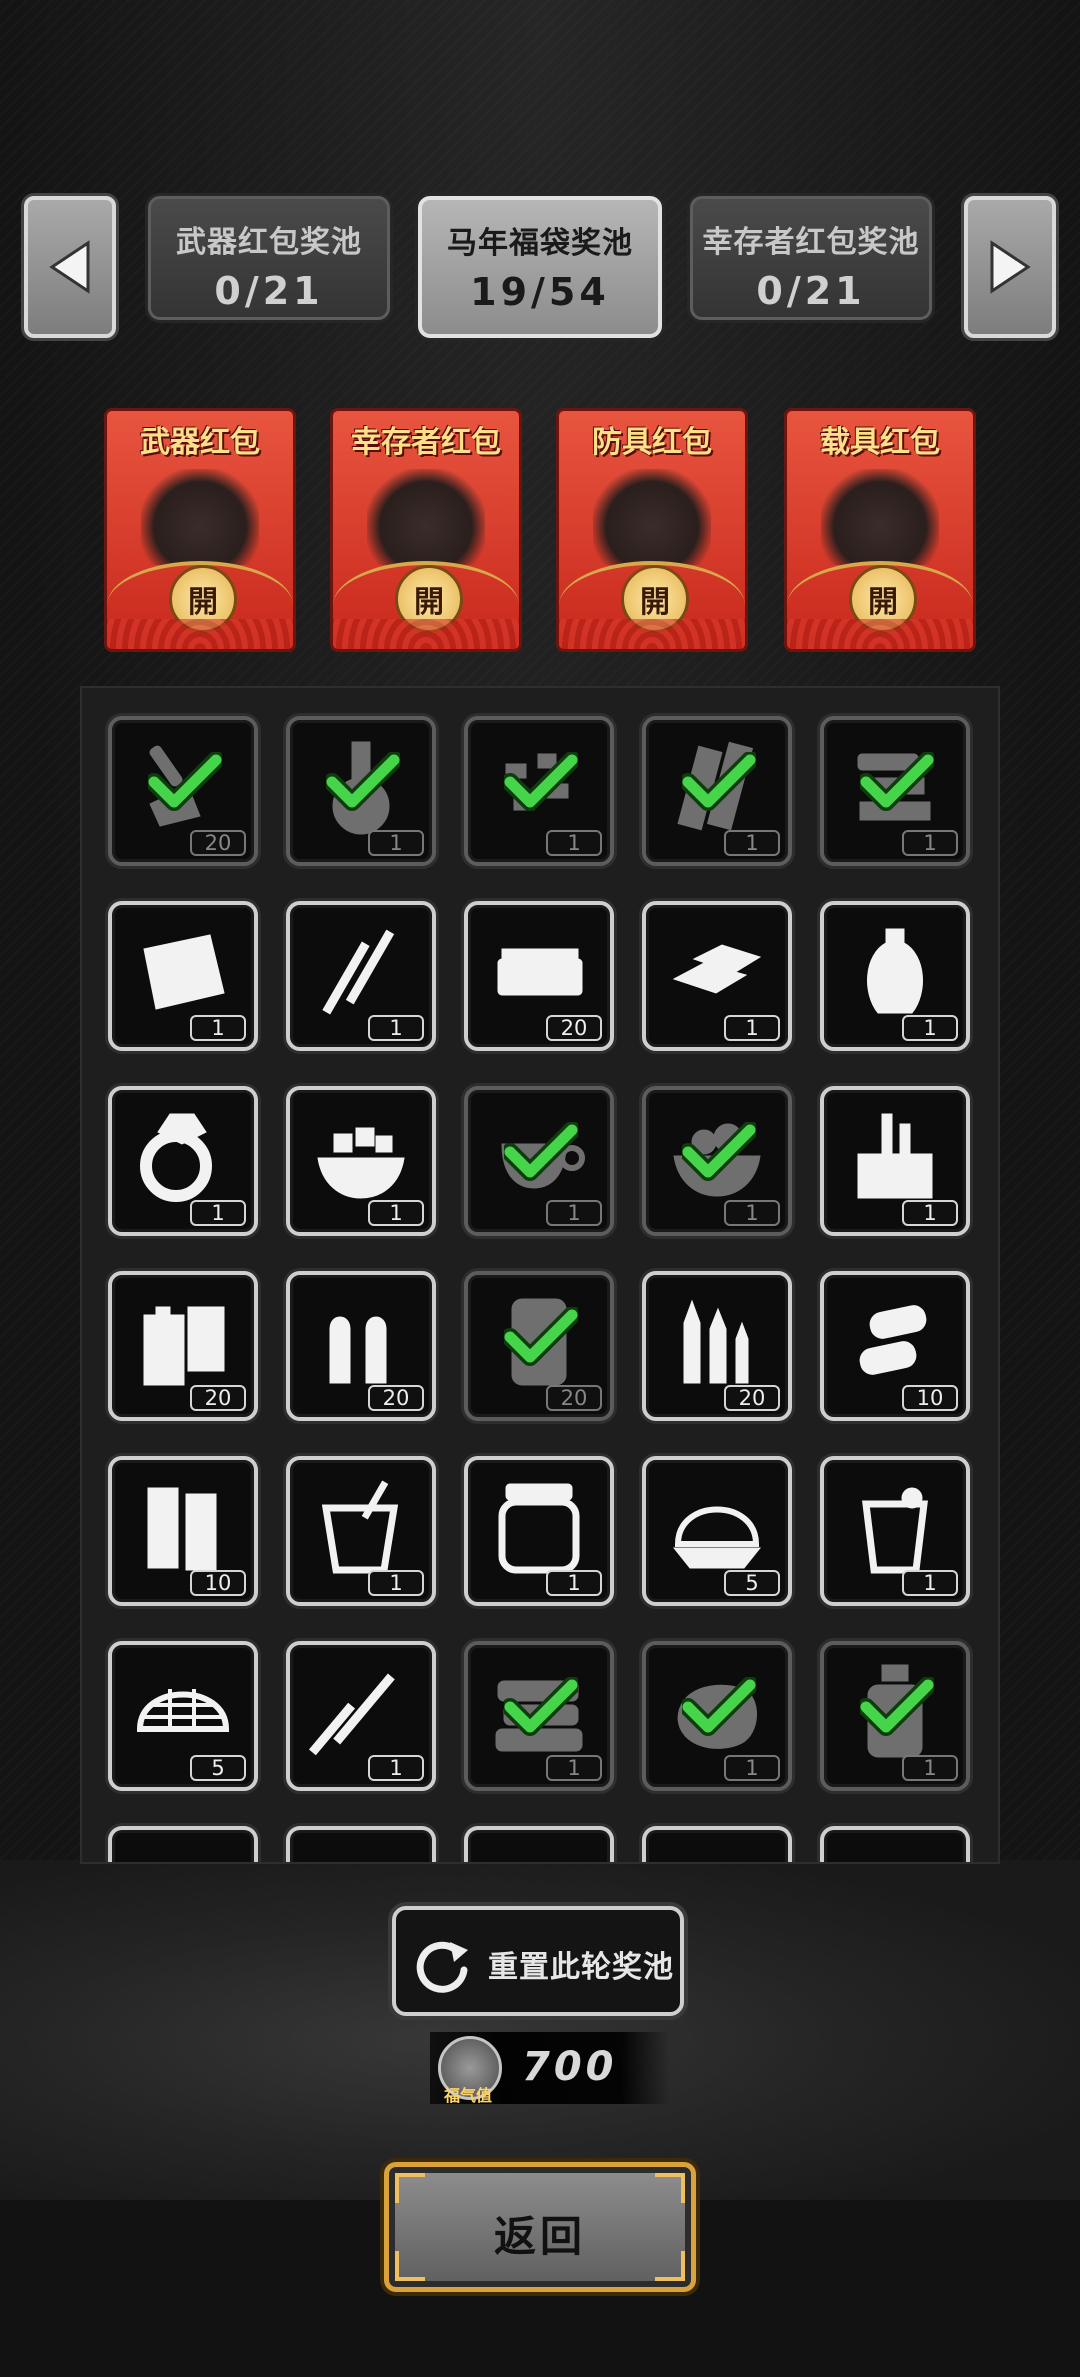 The height and width of the screenshot is (2377, 1080). I want to click on envelope-title: 武器红包, so click(200, 442).